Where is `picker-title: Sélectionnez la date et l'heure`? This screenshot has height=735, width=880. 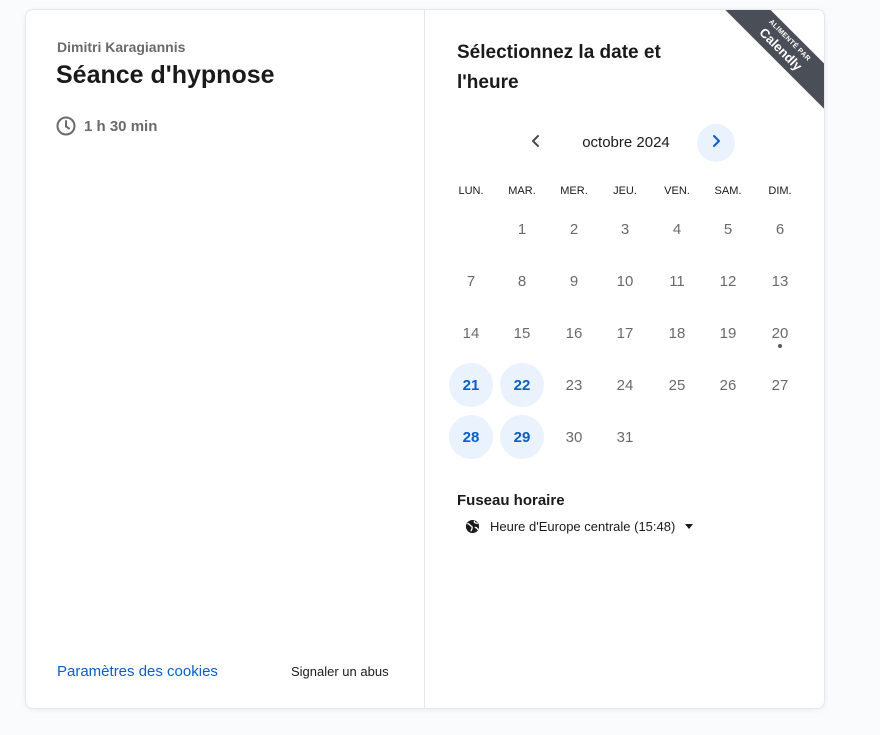 picker-title: Sélectionnez la date et l'heure is located at coordinates (559, 67).